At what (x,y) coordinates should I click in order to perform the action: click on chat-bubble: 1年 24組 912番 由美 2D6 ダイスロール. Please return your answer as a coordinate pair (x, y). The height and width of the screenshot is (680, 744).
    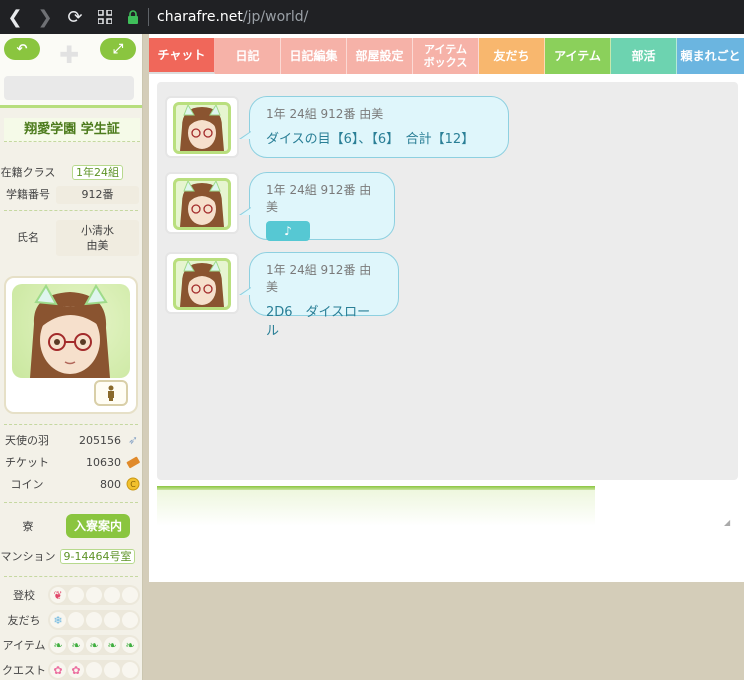
    Looking at the image, I should click on (319, 295).